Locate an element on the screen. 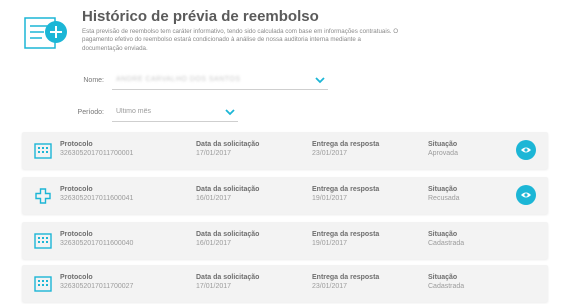 The height and width of the screenshot is (304, 574). periodo-label: Período: is located at coordinates (90, 112).